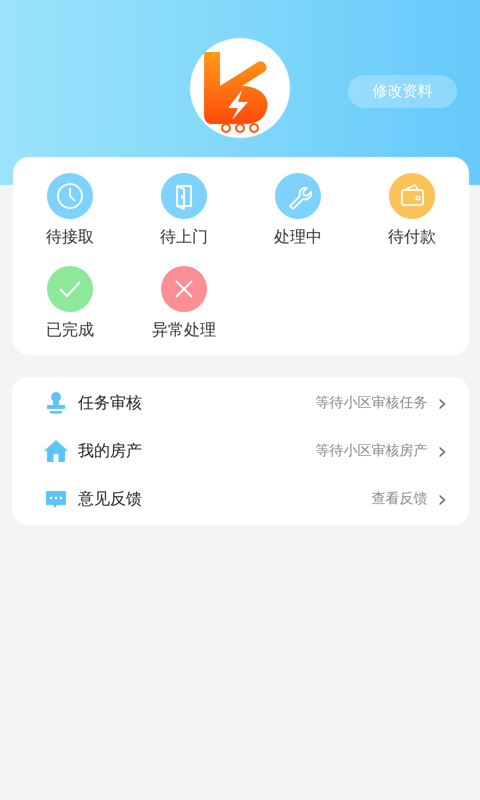  What do you see at coordinates (110, 403) in the screenshot?
I see `menu-label: 任务审核` at bounding box center [110, 403].